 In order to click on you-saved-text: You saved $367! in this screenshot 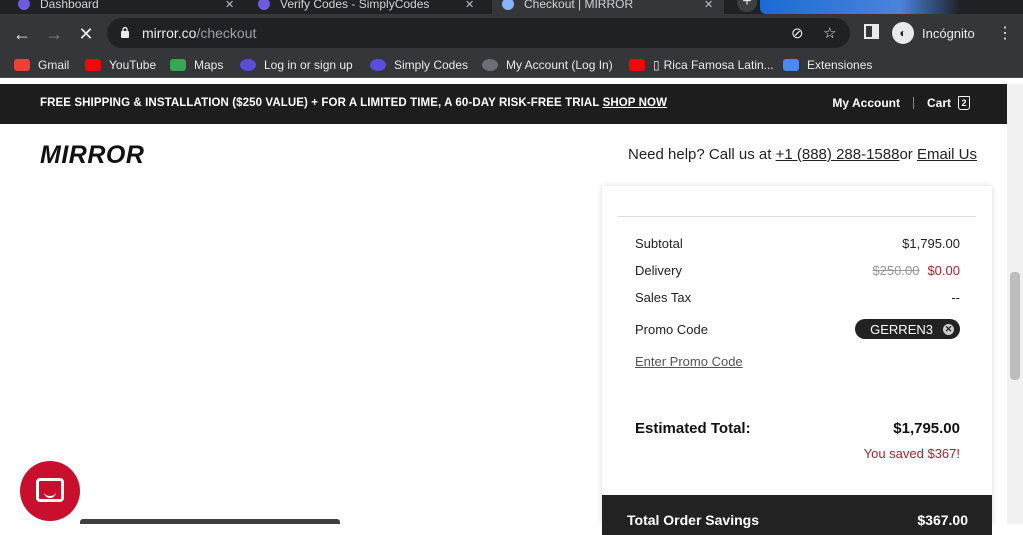, I will do `click(911, 453)`.